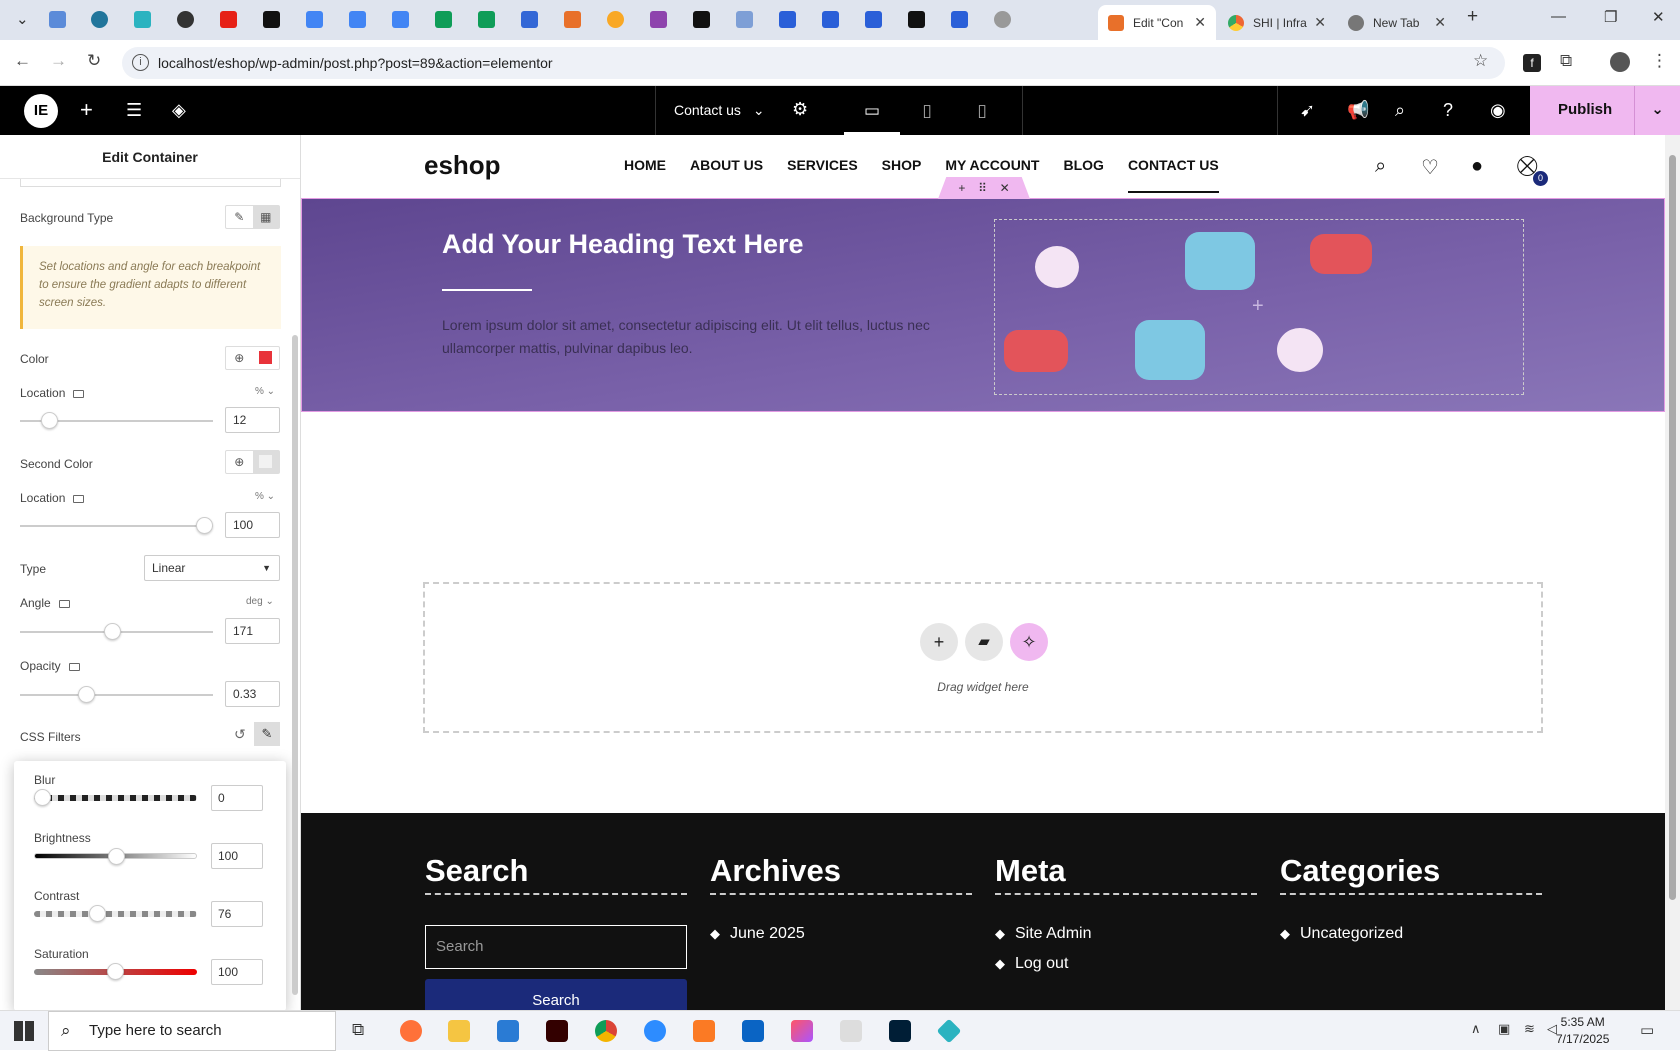  I want to click on taskbar-search-input: ⌕ Type here to search, so click(192, 1031).